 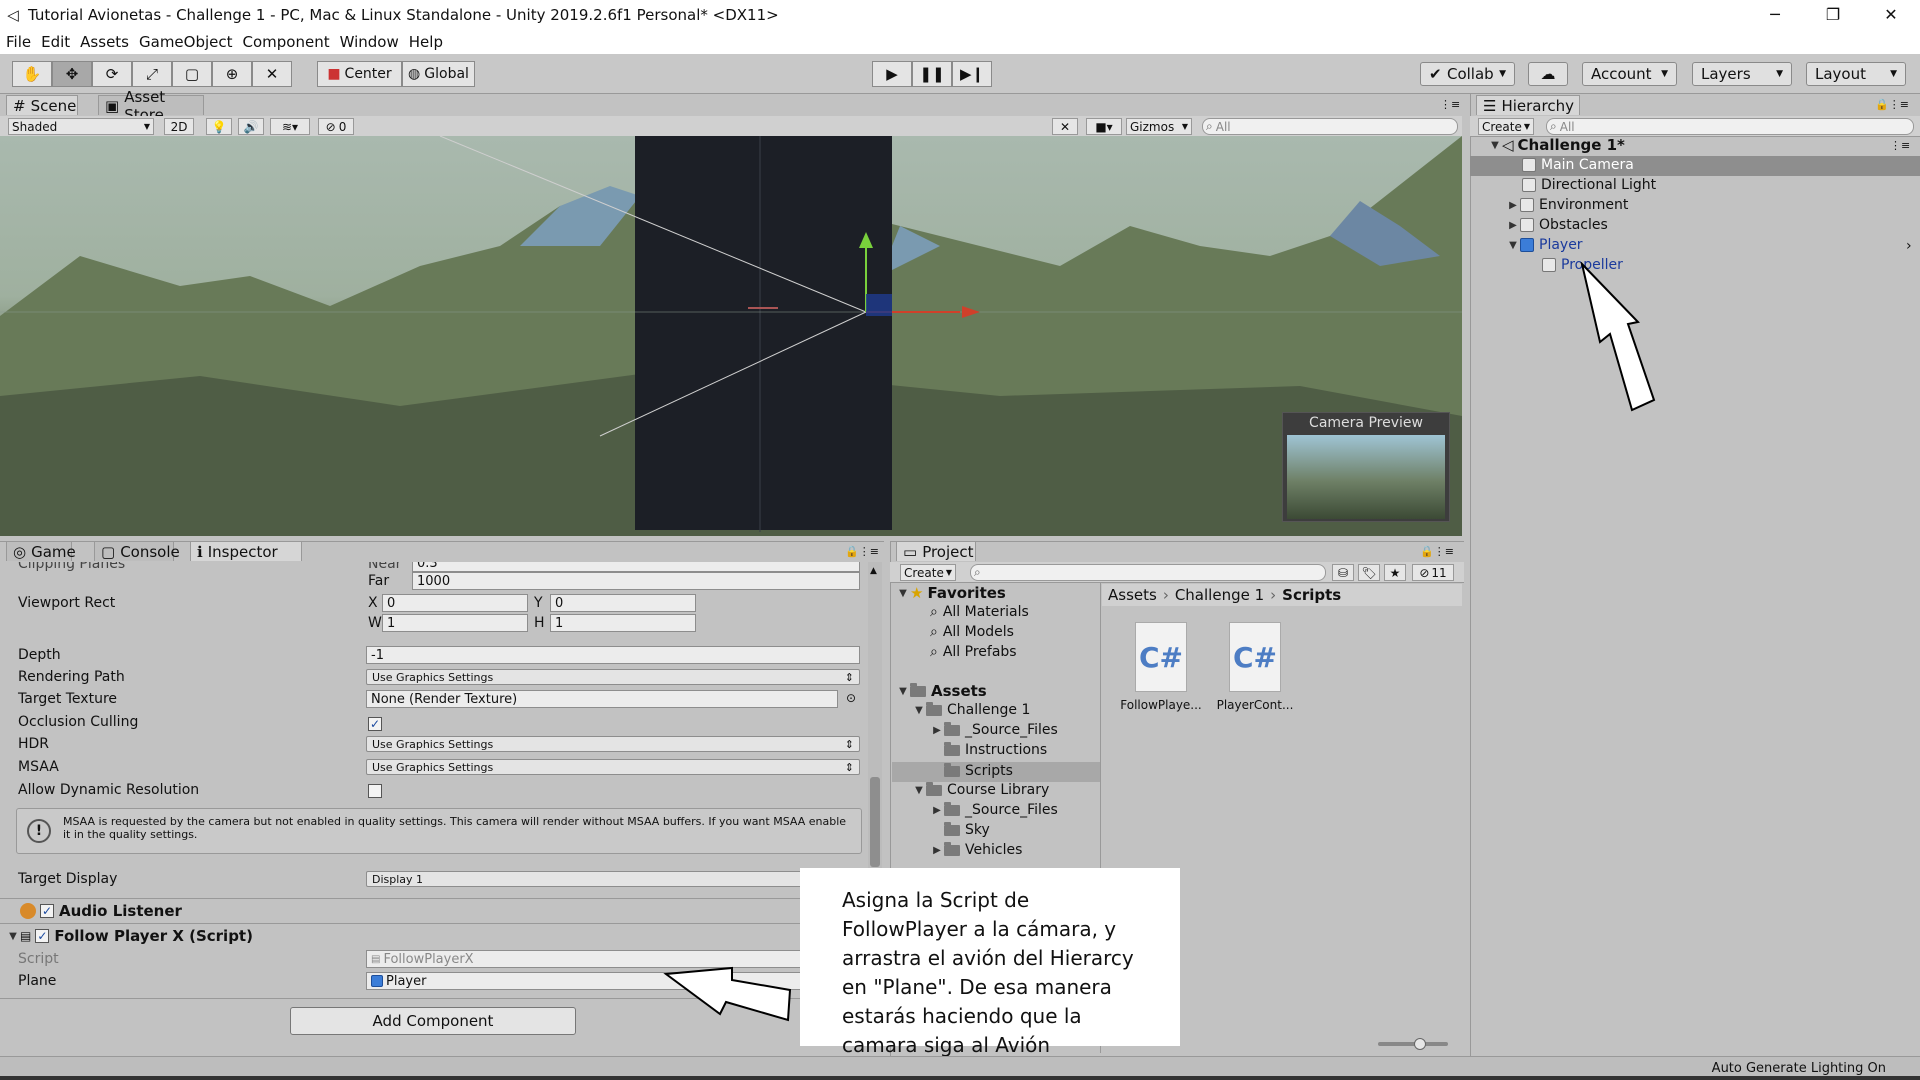 I want to click on favorites-header: ▼ ★ Favorites, so click(x=951, y=593).